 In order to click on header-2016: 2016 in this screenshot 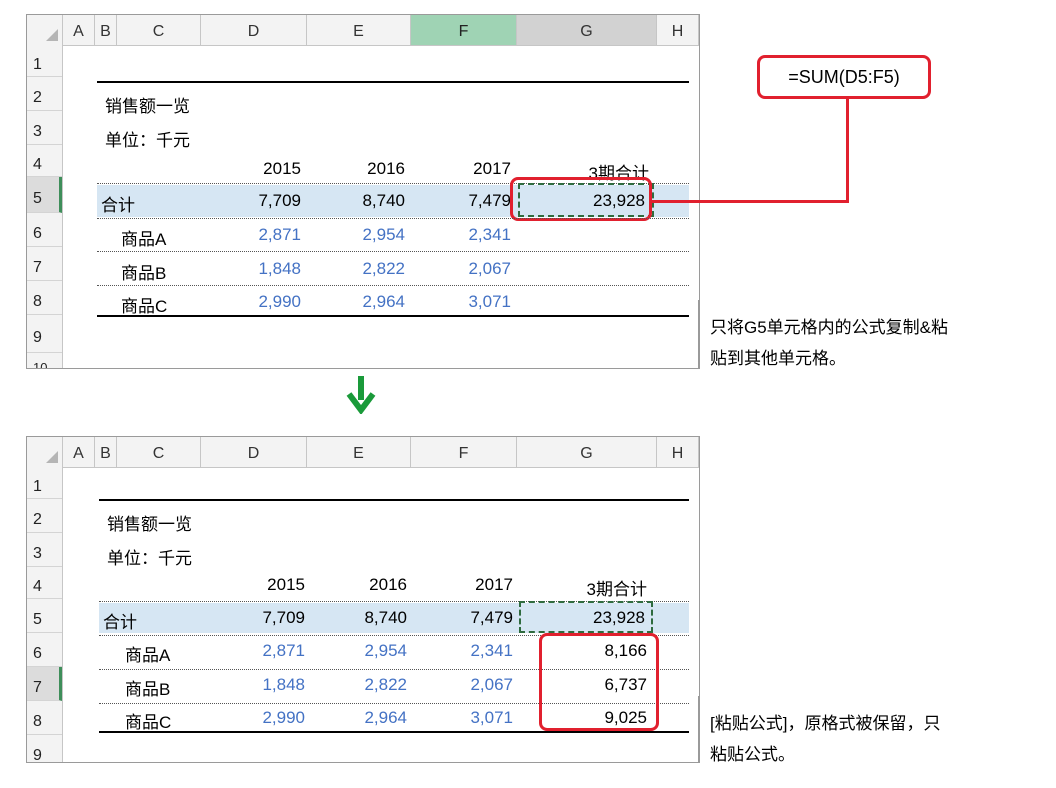, I will do `click(388, 584)`.